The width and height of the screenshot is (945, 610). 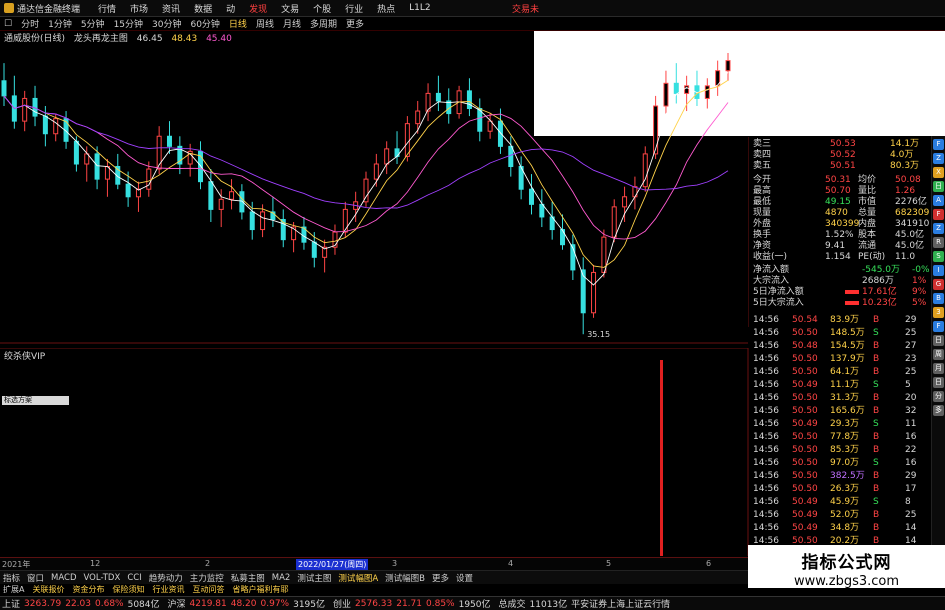 I want to click on tab-qa: 互动问答, so click(x=208, y=589).